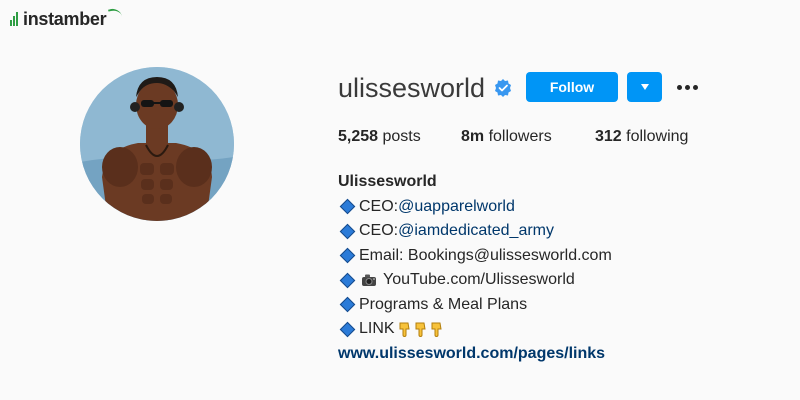 Image resolution: width=800 pixels, height=400 pixels. I want to click on stat-followers: 8m followers, so click(528, 137).